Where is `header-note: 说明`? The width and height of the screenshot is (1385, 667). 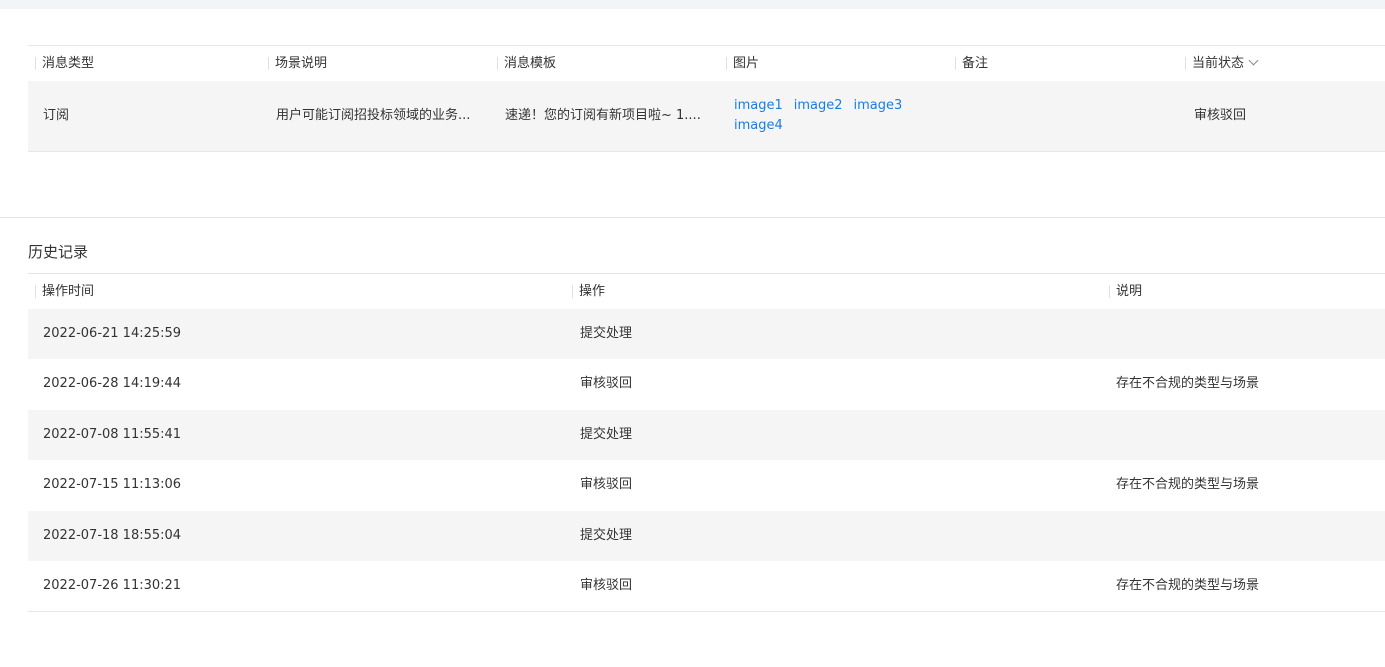 header-note: 说明 is located at coordinates (1126, 291).